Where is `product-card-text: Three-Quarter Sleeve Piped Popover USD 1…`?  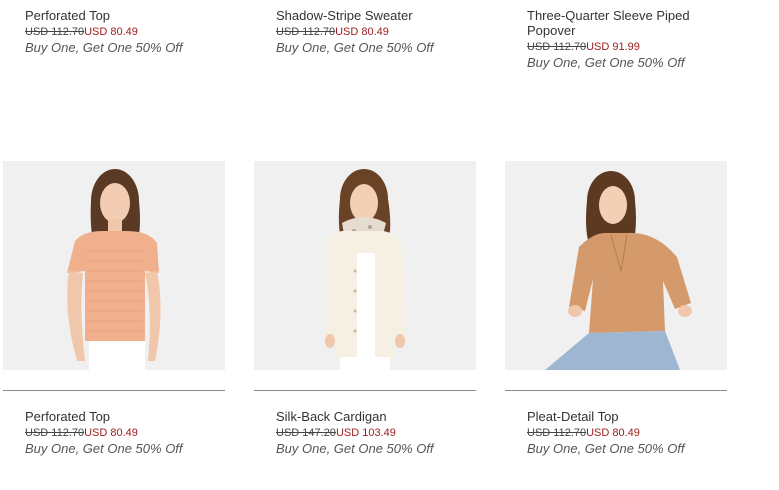 product-card-text: Three-Quarter Sleeve Piped Popover USD 1… is located at coordinates (622, 39).